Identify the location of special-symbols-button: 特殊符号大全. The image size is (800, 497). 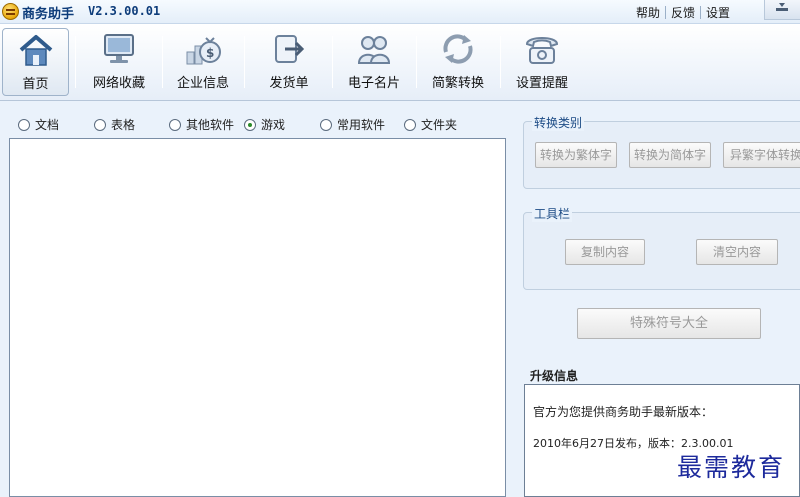
(669, 323).